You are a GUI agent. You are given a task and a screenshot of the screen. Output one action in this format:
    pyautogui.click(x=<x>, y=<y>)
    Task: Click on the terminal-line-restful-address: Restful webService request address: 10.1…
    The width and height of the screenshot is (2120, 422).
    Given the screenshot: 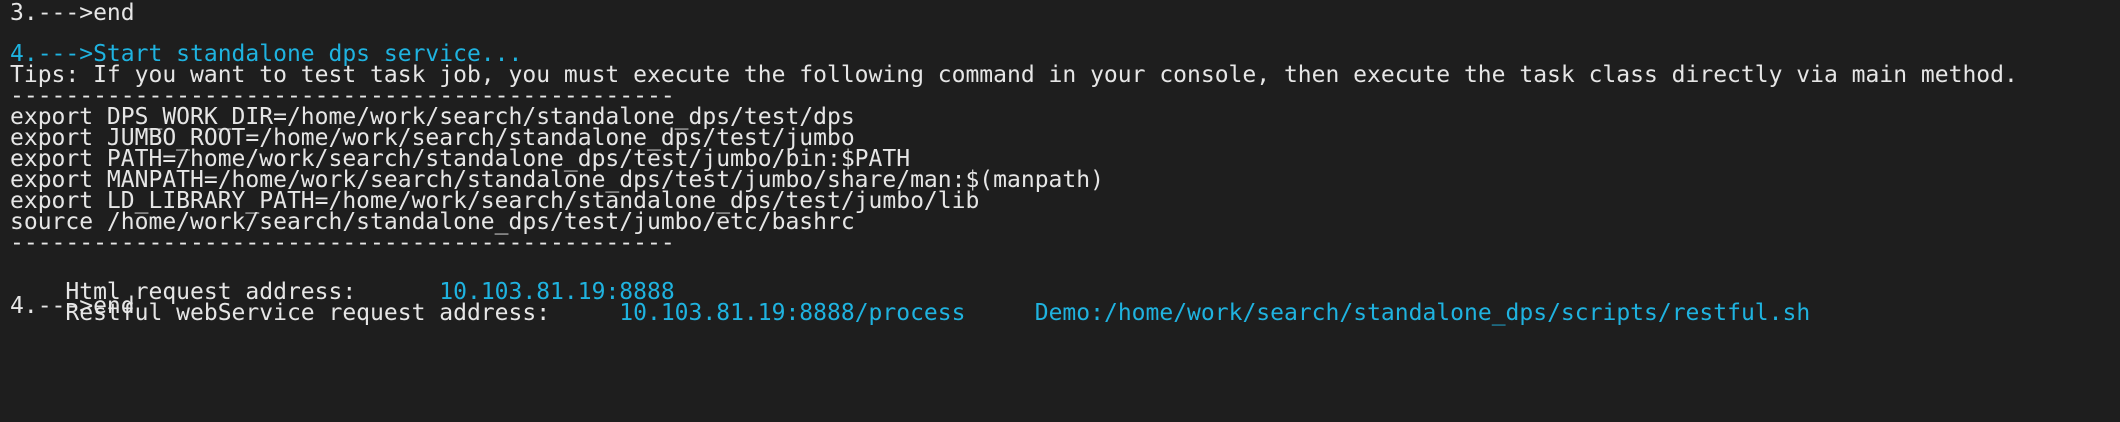 What is the action you would take?
    pyautogui.click(x=910, y=298)
    